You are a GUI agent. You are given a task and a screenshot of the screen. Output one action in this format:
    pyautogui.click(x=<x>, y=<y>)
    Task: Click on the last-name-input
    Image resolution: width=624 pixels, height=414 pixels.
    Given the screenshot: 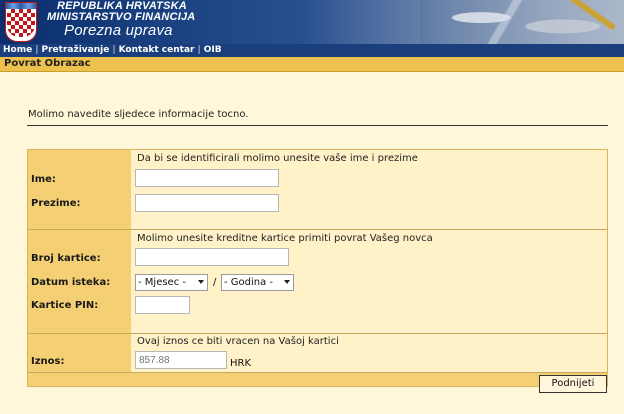 What is the action you would take?
    pyautogui.click(x=207, y=203)
    